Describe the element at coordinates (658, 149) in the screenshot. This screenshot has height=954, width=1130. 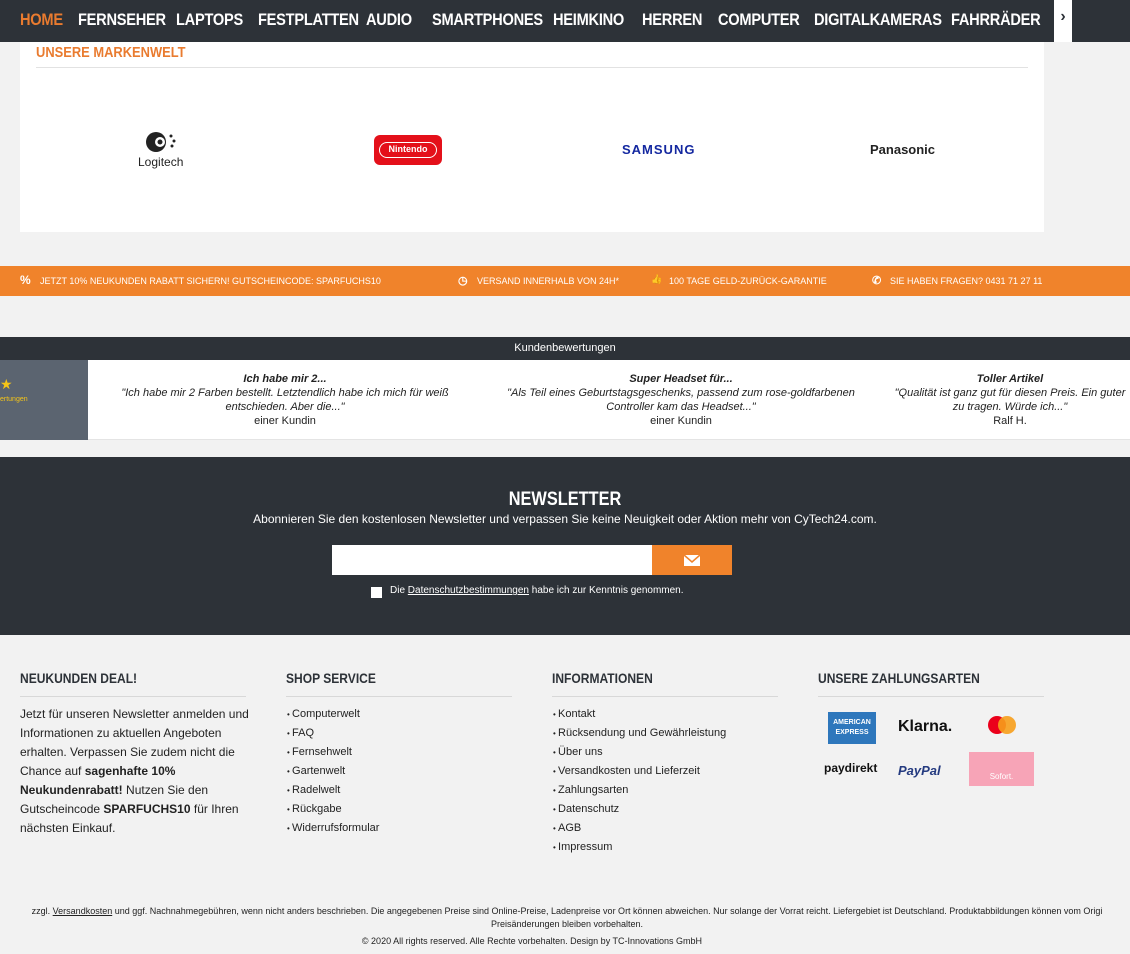
I see `samsung-logo: SAMSUNG` at that location.